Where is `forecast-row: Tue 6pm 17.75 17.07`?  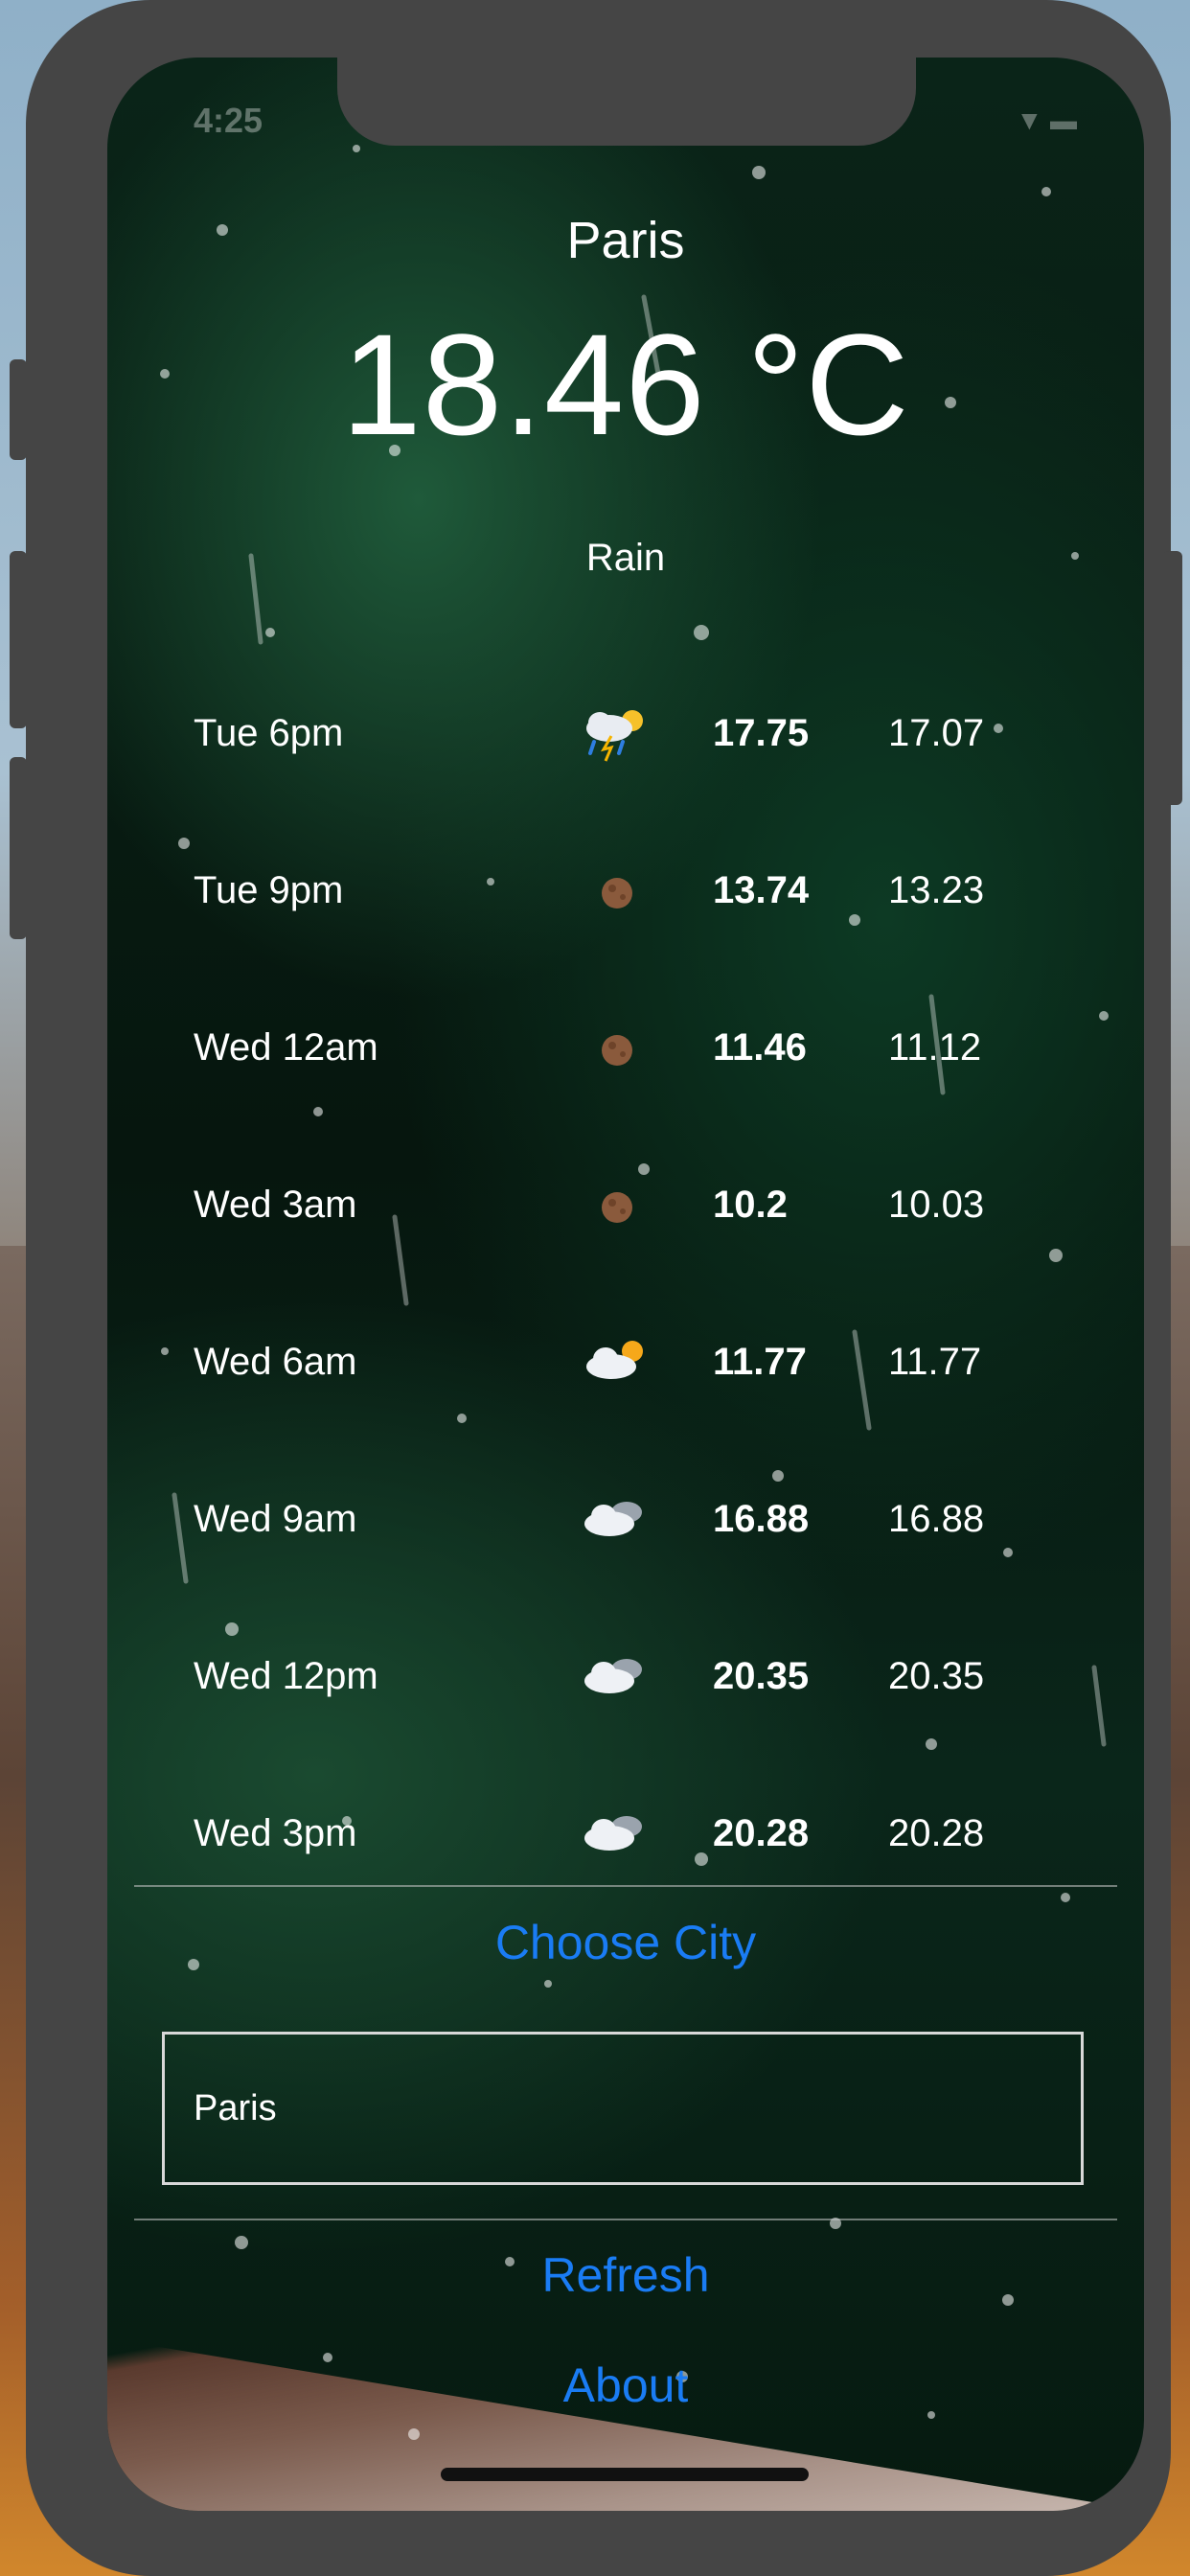 forecast-row: Tue 6pm 17.75 17.07 is located at coordinates (625, 778).